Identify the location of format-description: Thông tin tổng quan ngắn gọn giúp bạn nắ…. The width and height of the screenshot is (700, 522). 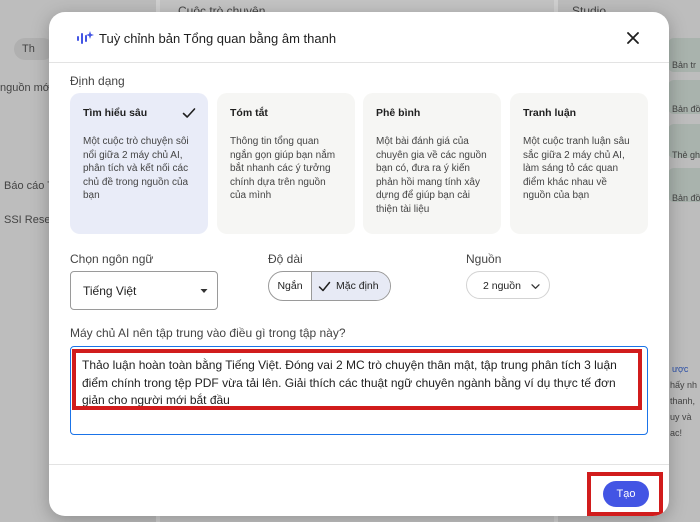
(283, 168).